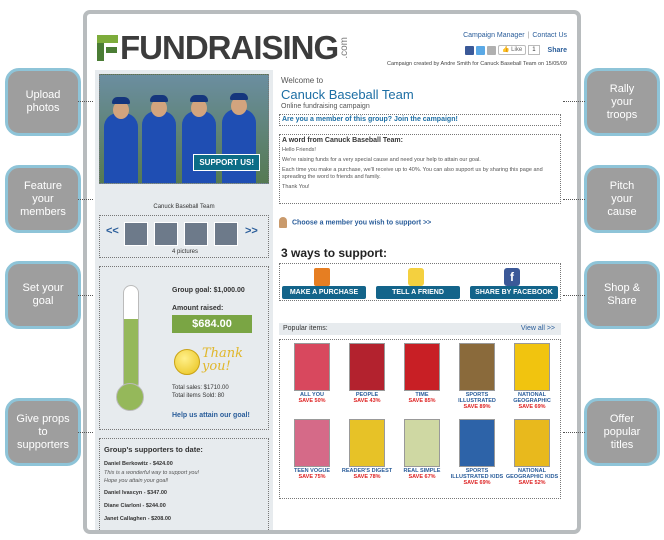  What do you see at coordinates (138, 464) in the screenshot?
I see `supporter-name: Daniel Berkowitz - $424.00` at bounding box center [138, 464].